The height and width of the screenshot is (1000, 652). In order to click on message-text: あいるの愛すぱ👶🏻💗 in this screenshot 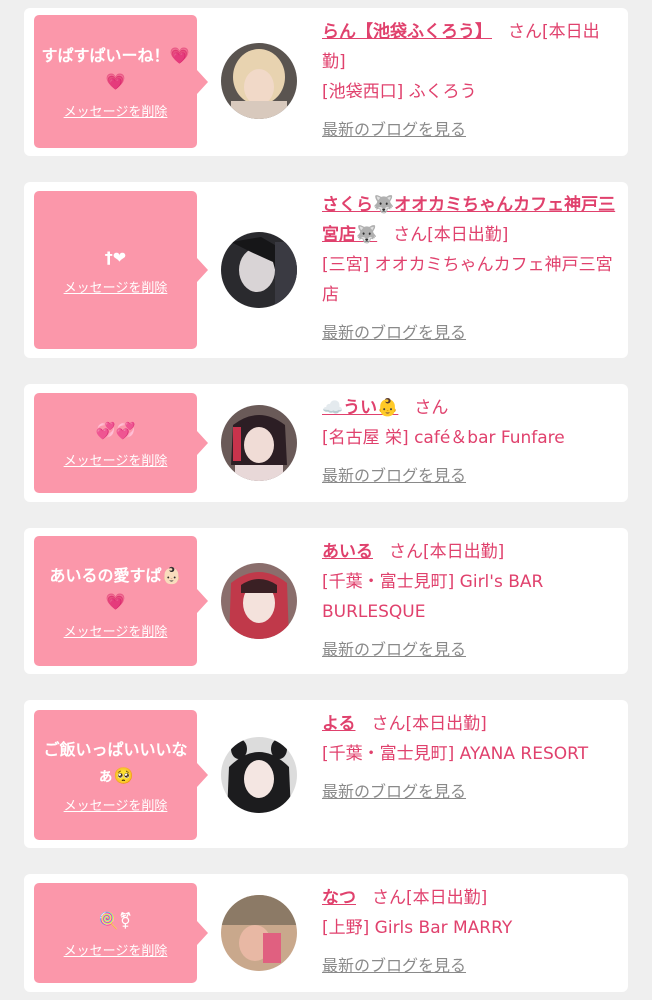, I will do `click(115, 588)`.